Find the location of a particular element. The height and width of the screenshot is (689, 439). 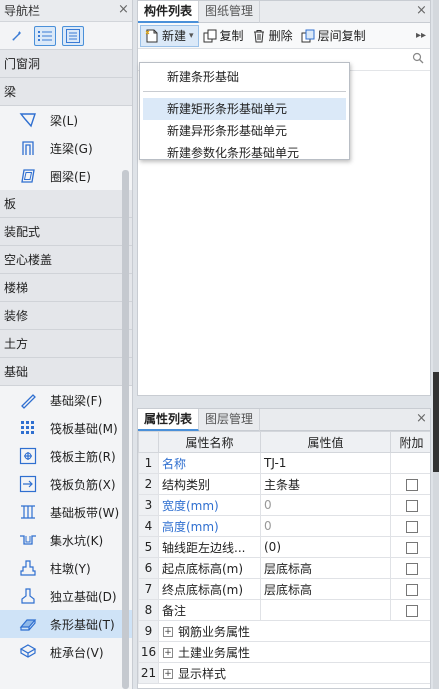

category-prefab: 装配式 is located at coordinates (66, 232).